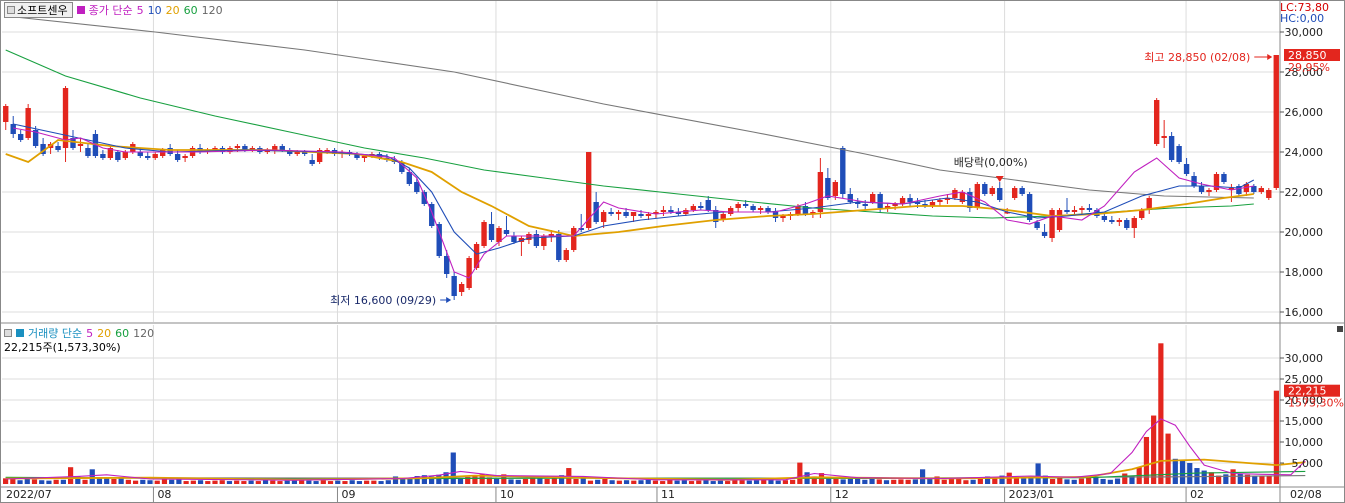 The width and height of the screenshot is (1345, 503). Describe the element at coordinates (104, 333) in the screenshot. I see `vol-ma20-label: 20` at that location.